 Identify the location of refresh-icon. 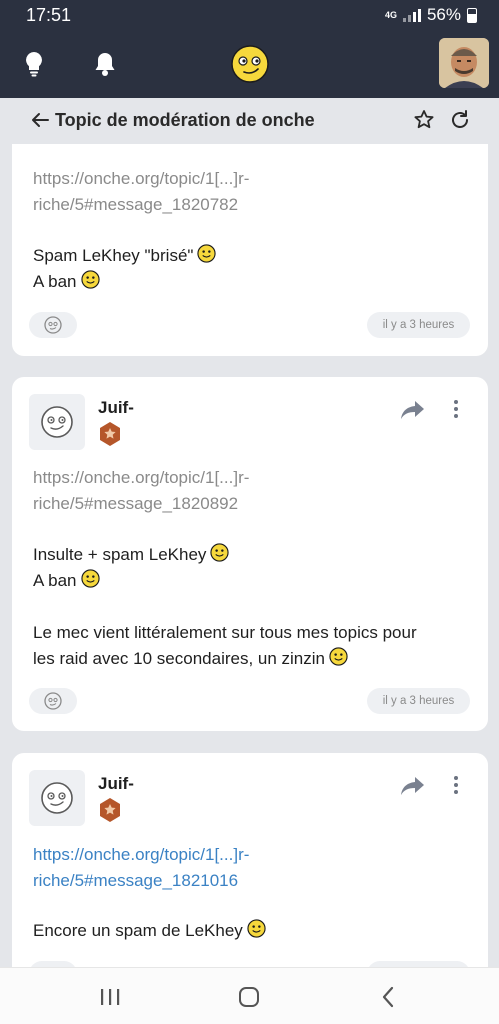
(460, 120).